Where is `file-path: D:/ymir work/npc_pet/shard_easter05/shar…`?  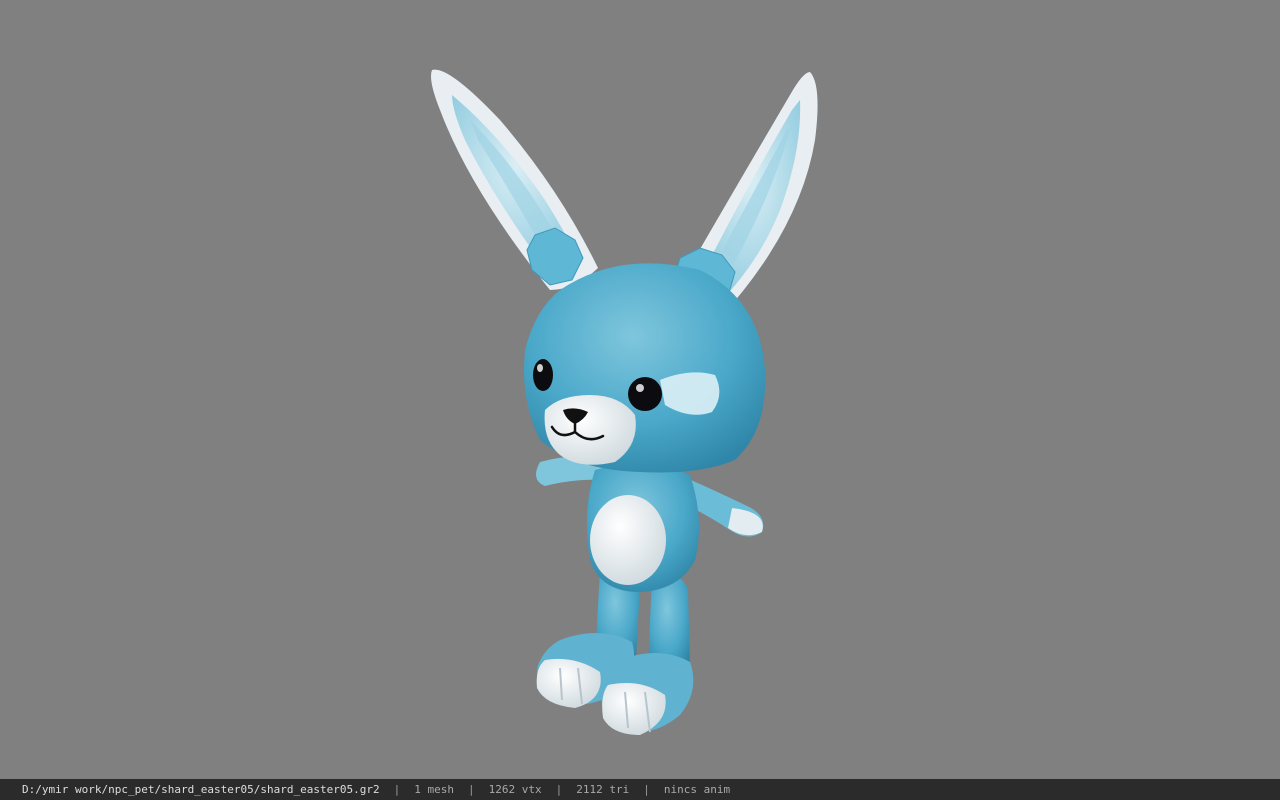
file-path: D:/ymir work/npc_pet/shard_easter05/shar… is located at coordinates (201, 789).